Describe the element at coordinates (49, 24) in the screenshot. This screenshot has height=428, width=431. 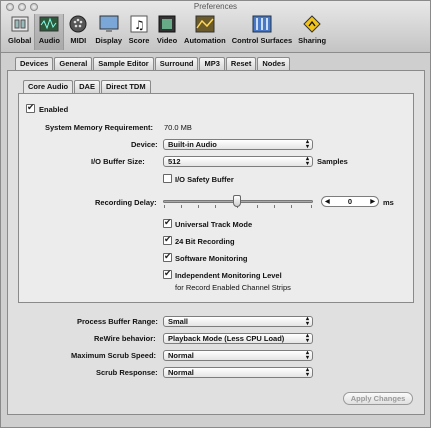
I see `audio-icon` at that location.